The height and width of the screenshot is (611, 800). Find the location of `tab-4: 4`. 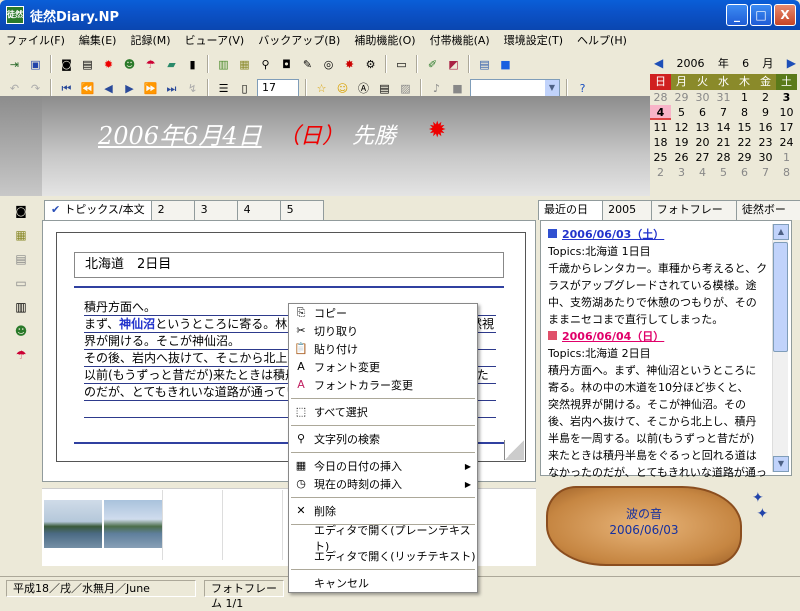

tab-4: 4 is located at coordinates (258, 210).